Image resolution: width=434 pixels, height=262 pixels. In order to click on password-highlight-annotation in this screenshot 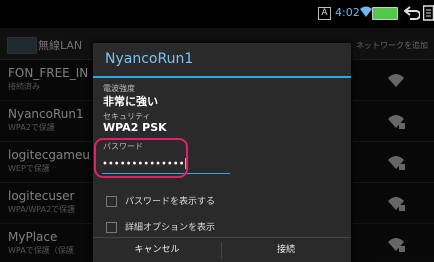, I will do `click(141, 158)`.